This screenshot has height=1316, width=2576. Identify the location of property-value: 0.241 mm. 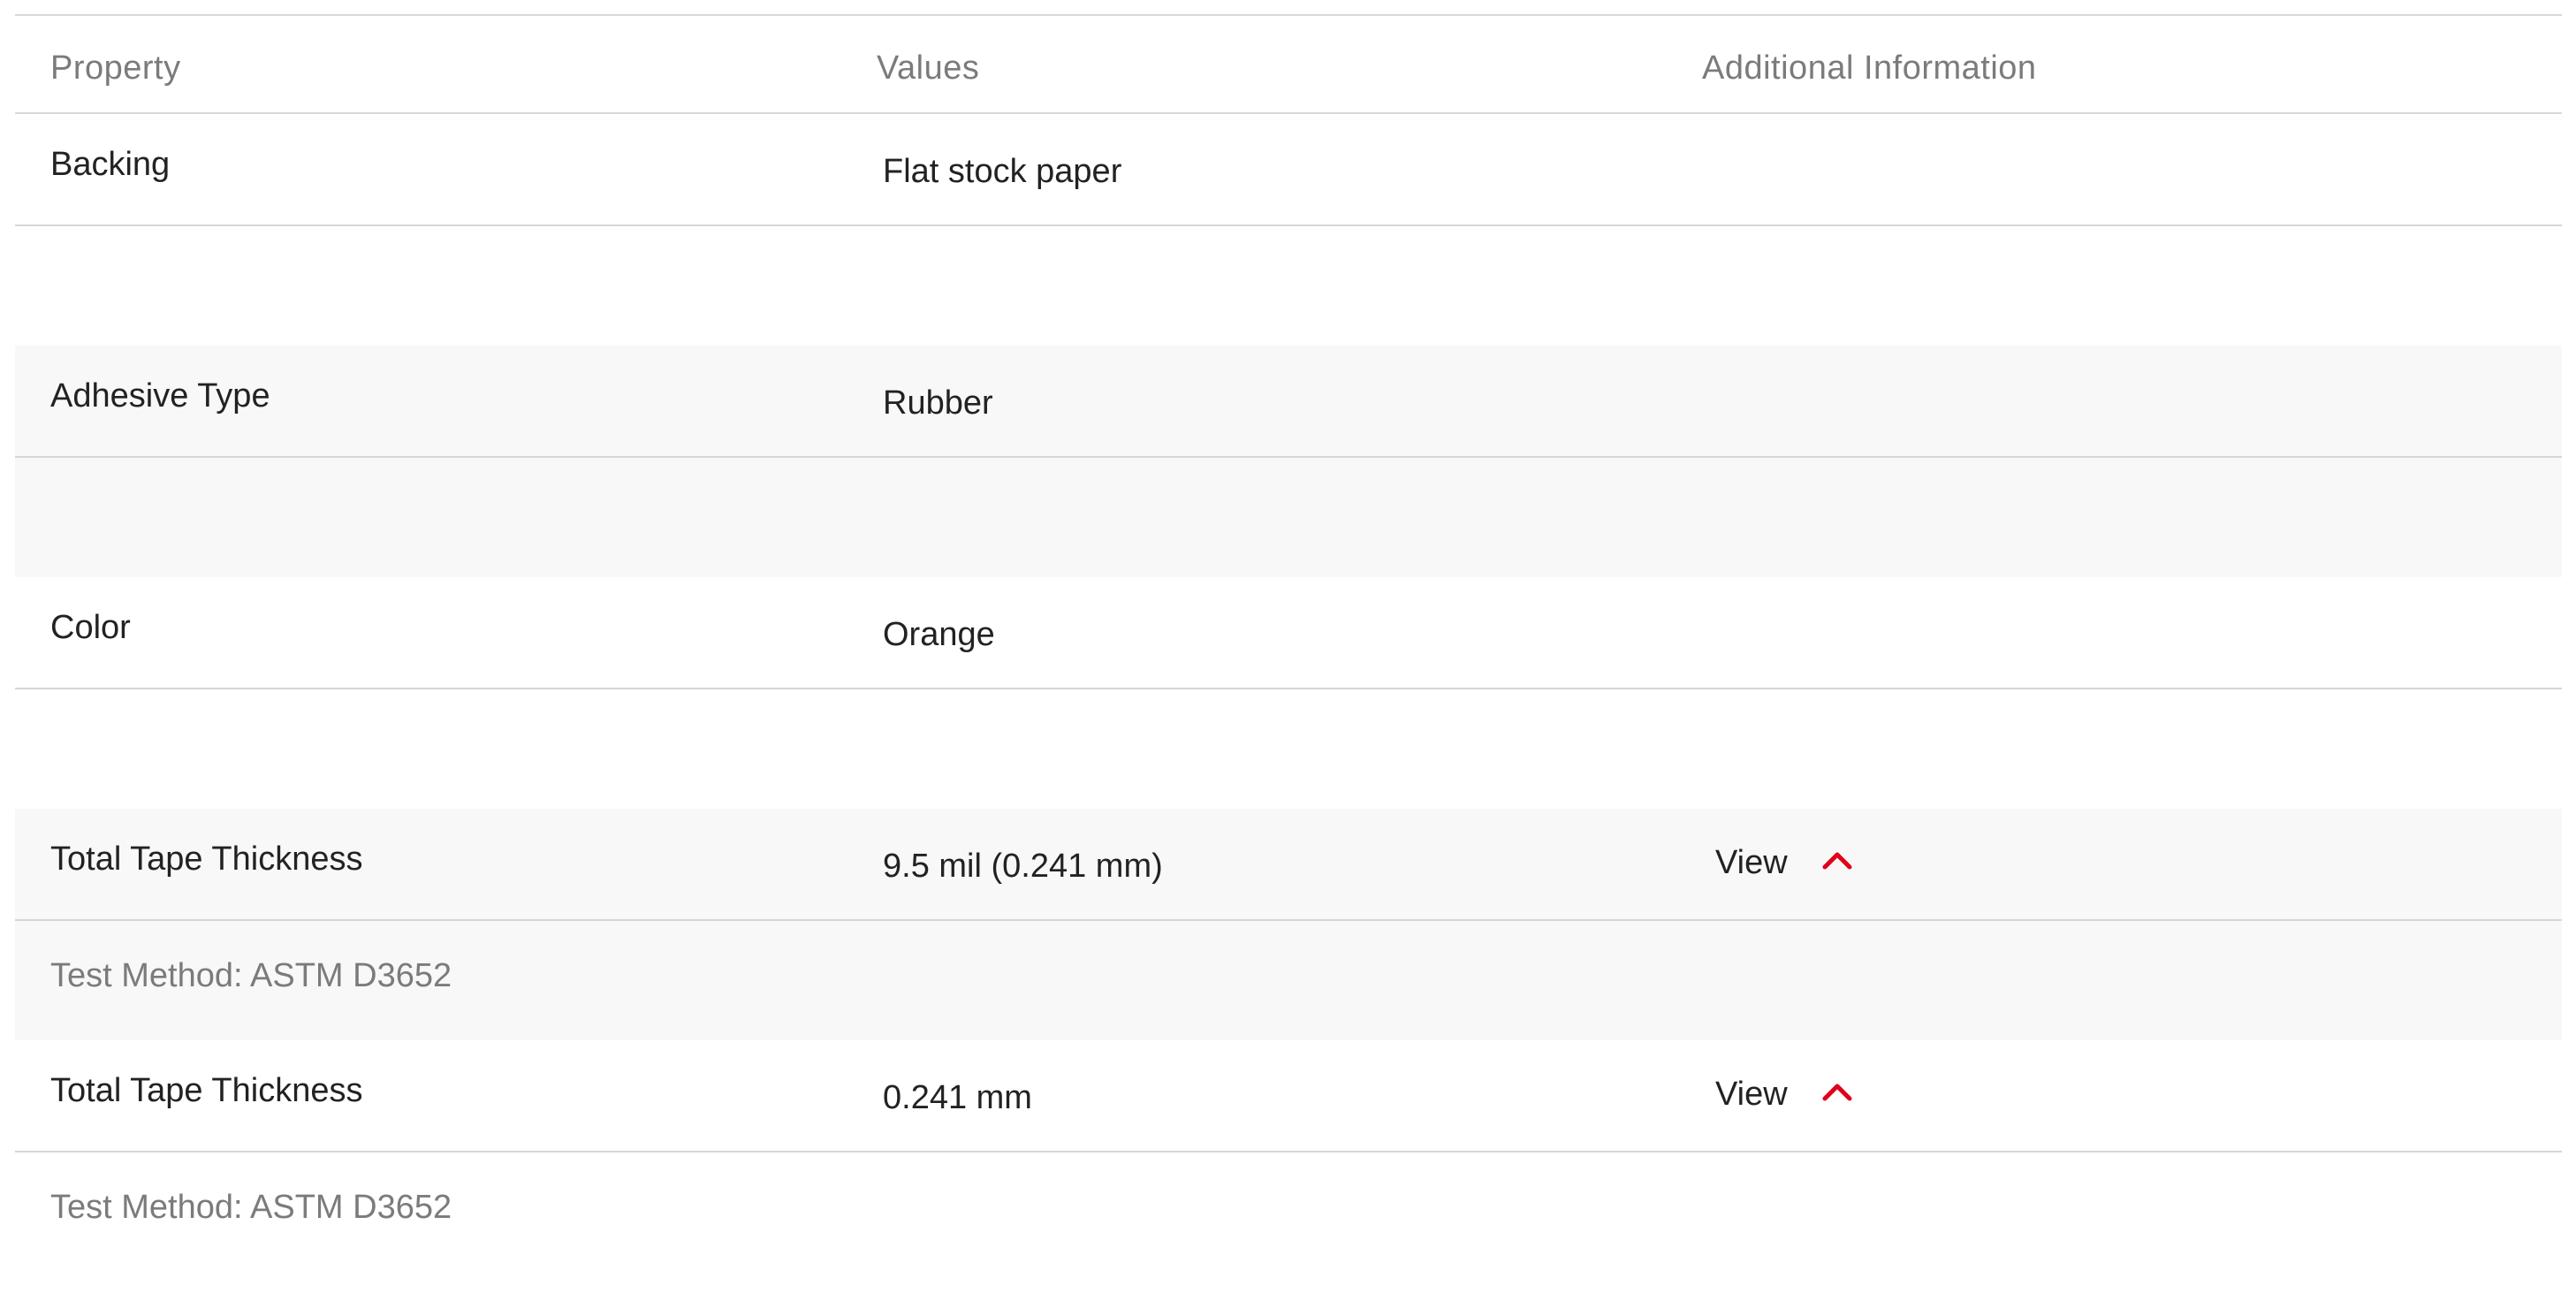
(957, 1097).